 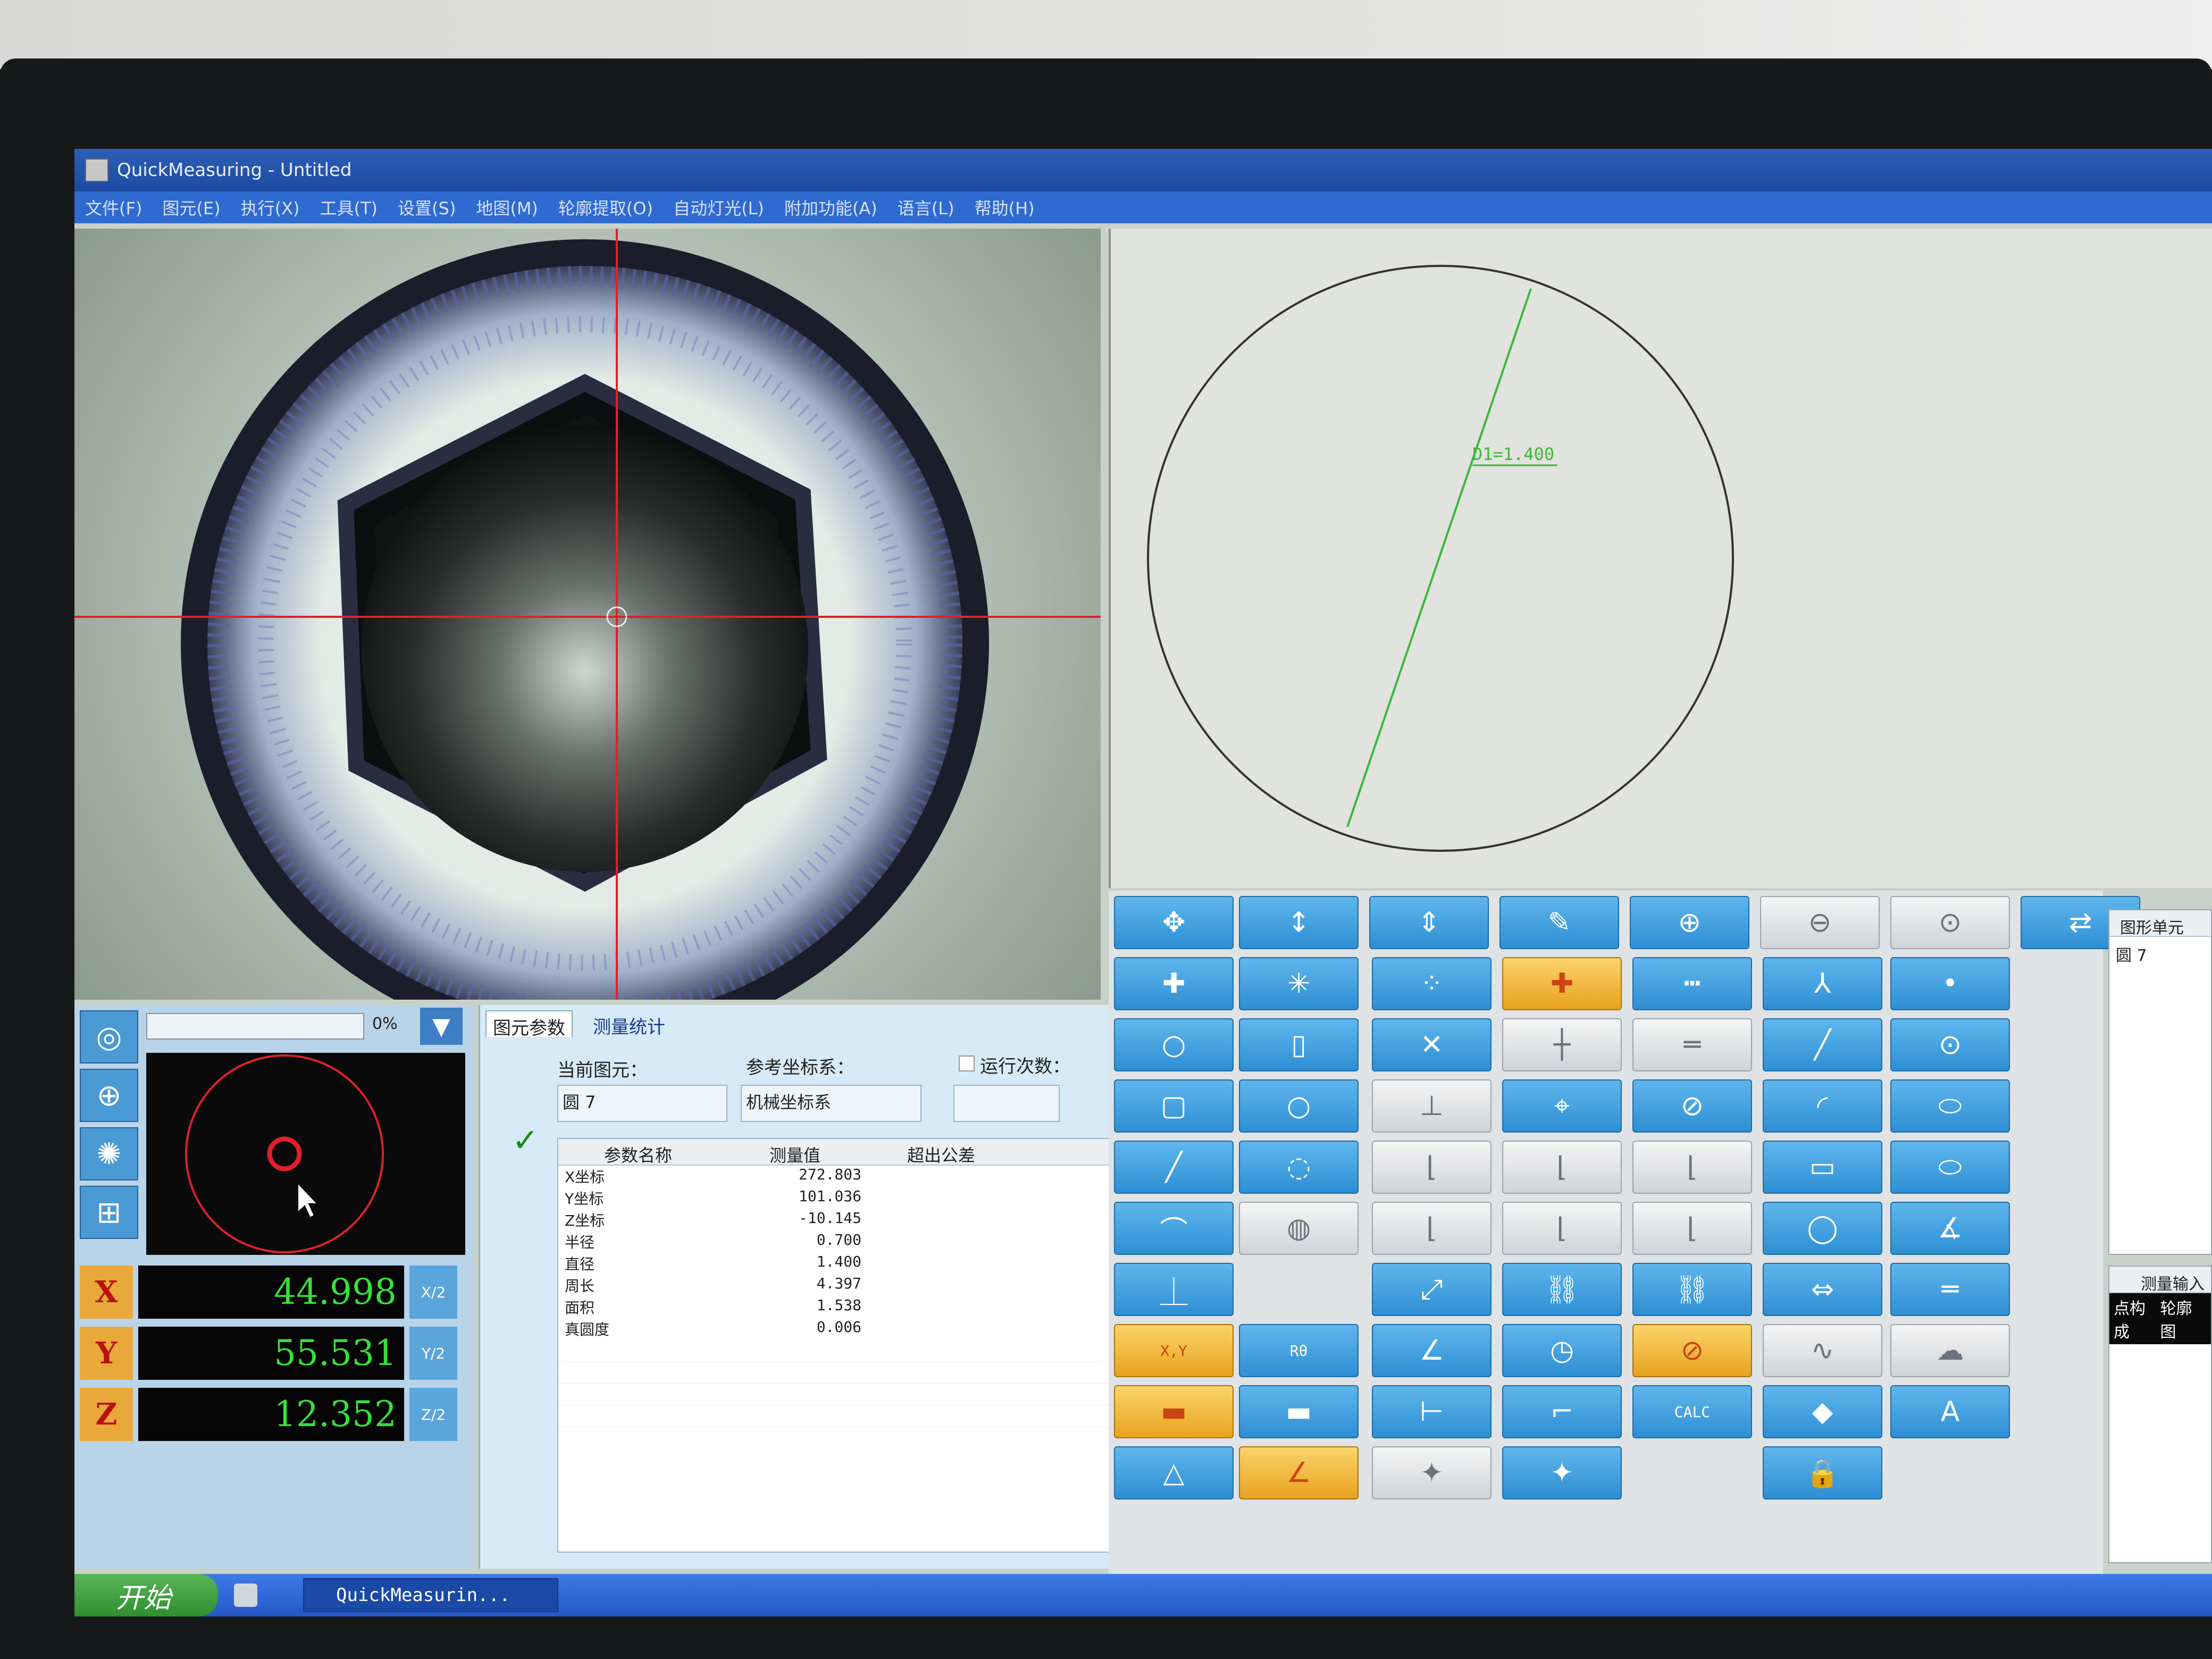 What do you see at coordinates (109, 1212) in the screenshot?
I see `view-grid-icon: ⊞` at bounding box center [109, 1212].